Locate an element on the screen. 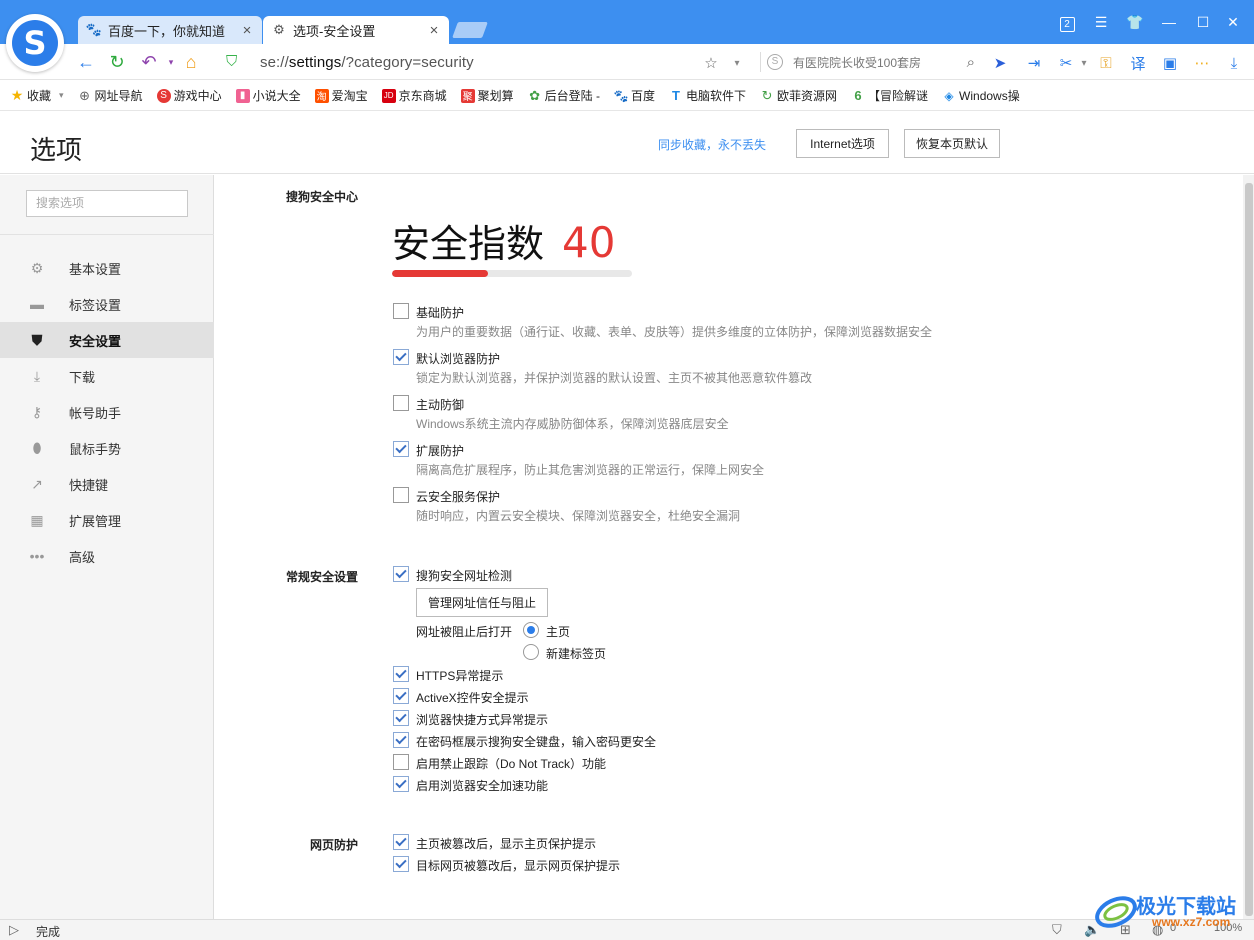 Image resolution: width=1254 pixels, height=940 pixels. sidebar-toggle-icon: ⇥ is located at coordinates (1034, 63).